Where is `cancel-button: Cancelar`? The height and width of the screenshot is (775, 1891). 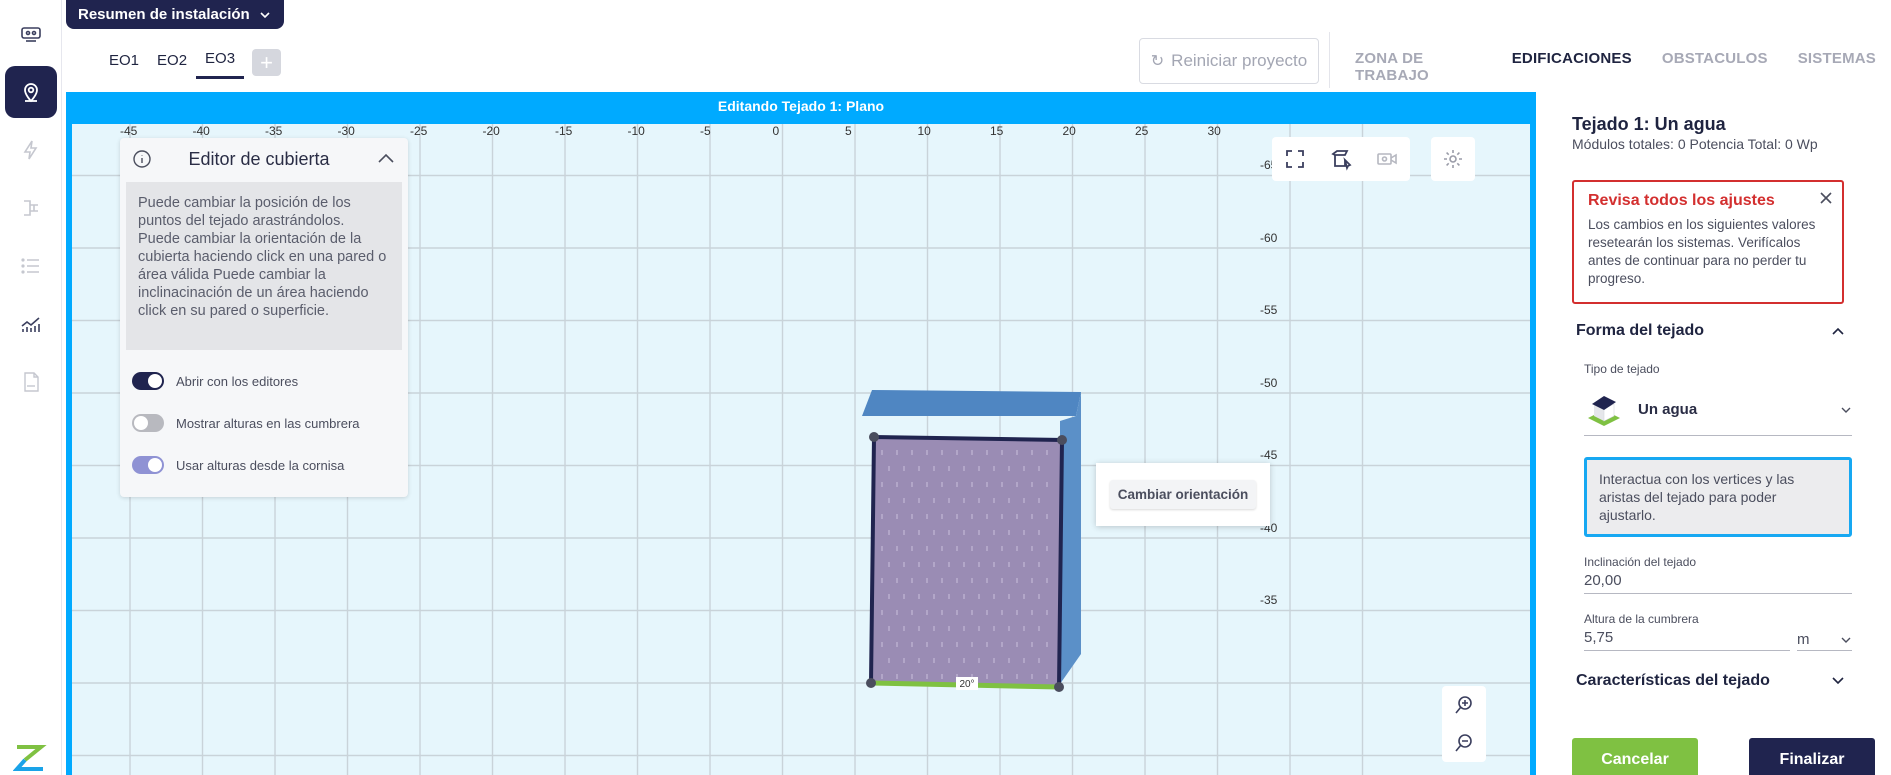
cancel-button: Cancelar is located at coordinates (1635, 756).